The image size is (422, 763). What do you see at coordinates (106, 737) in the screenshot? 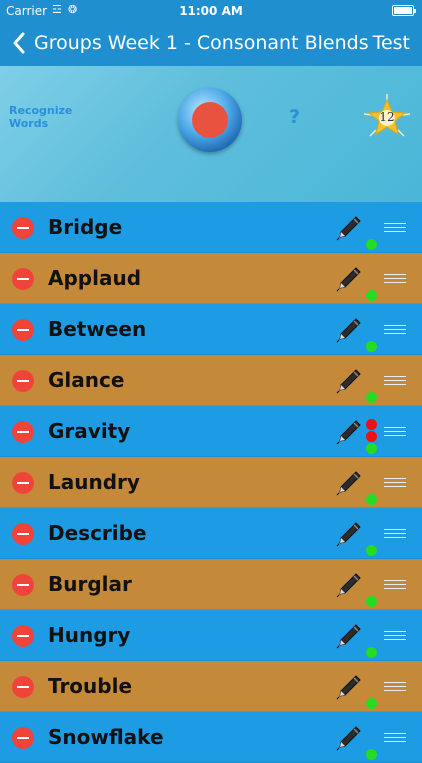
I see `word-label: Snowflake` at bounding box center [106, 737].